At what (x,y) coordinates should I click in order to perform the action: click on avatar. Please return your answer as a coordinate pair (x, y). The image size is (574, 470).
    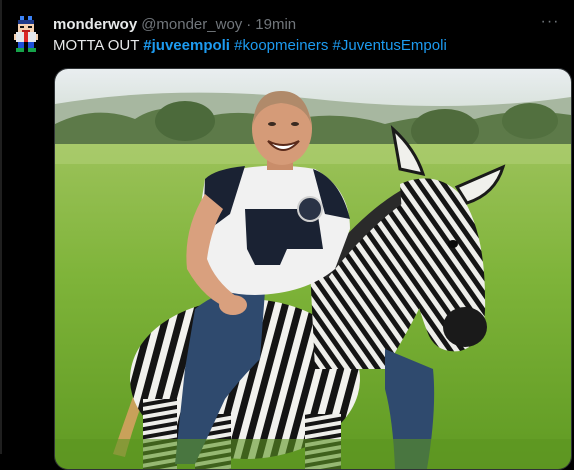
    Looking at the image, I should click on (26, 34).